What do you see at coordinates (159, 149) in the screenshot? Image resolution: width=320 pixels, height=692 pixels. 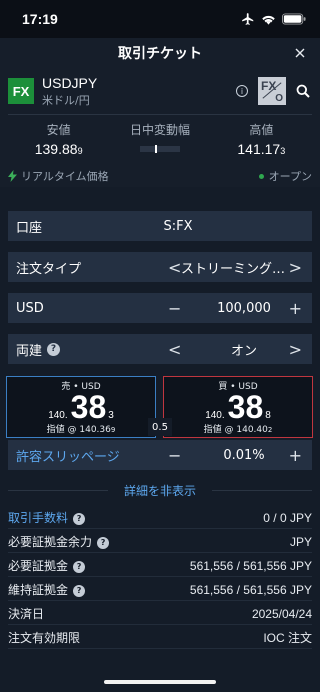 I see `range-bar` at bounding box center [159, 149].